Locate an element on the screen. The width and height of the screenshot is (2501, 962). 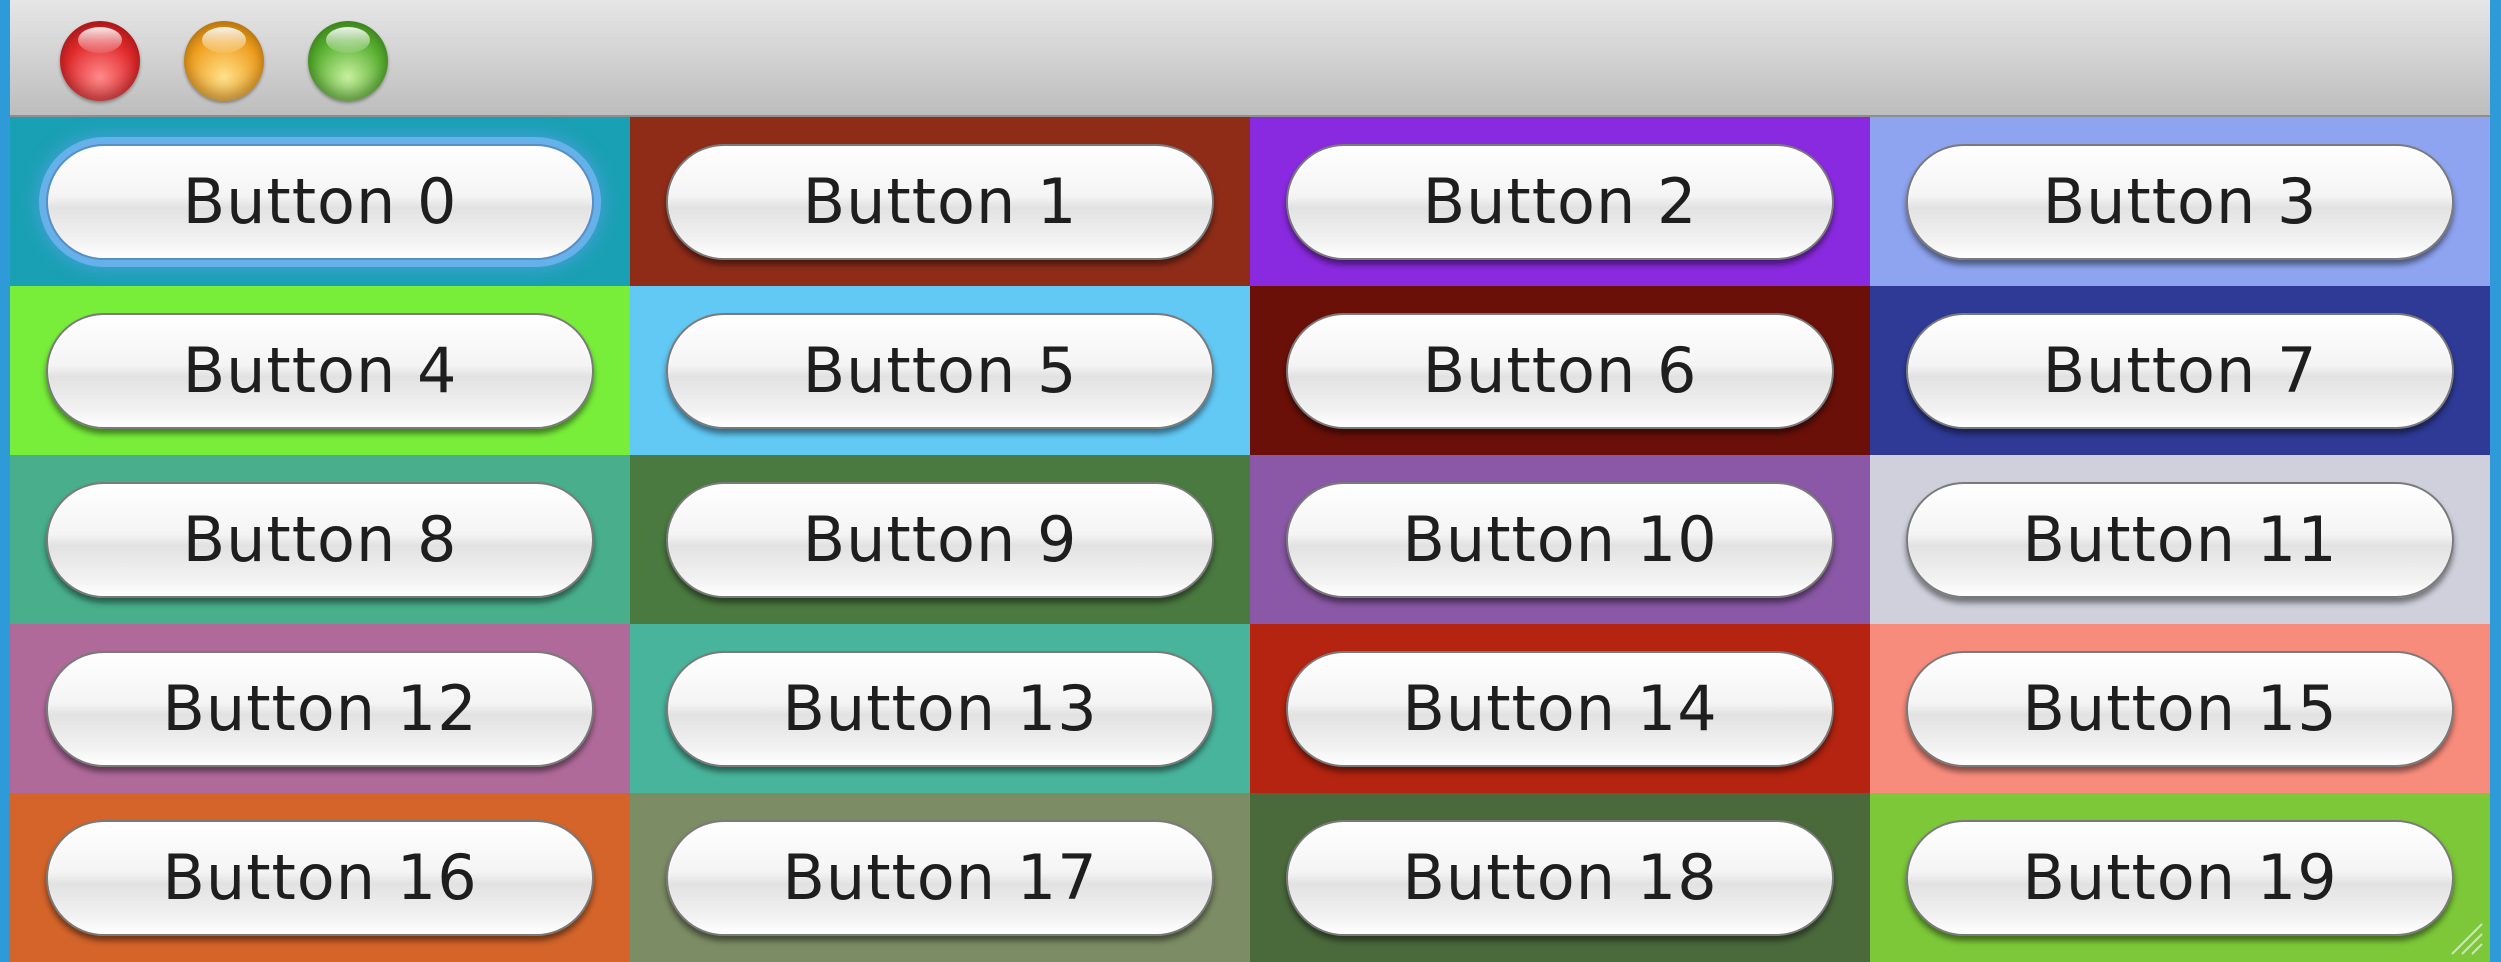
zoom-window-button is located at coordinates (348, 61).